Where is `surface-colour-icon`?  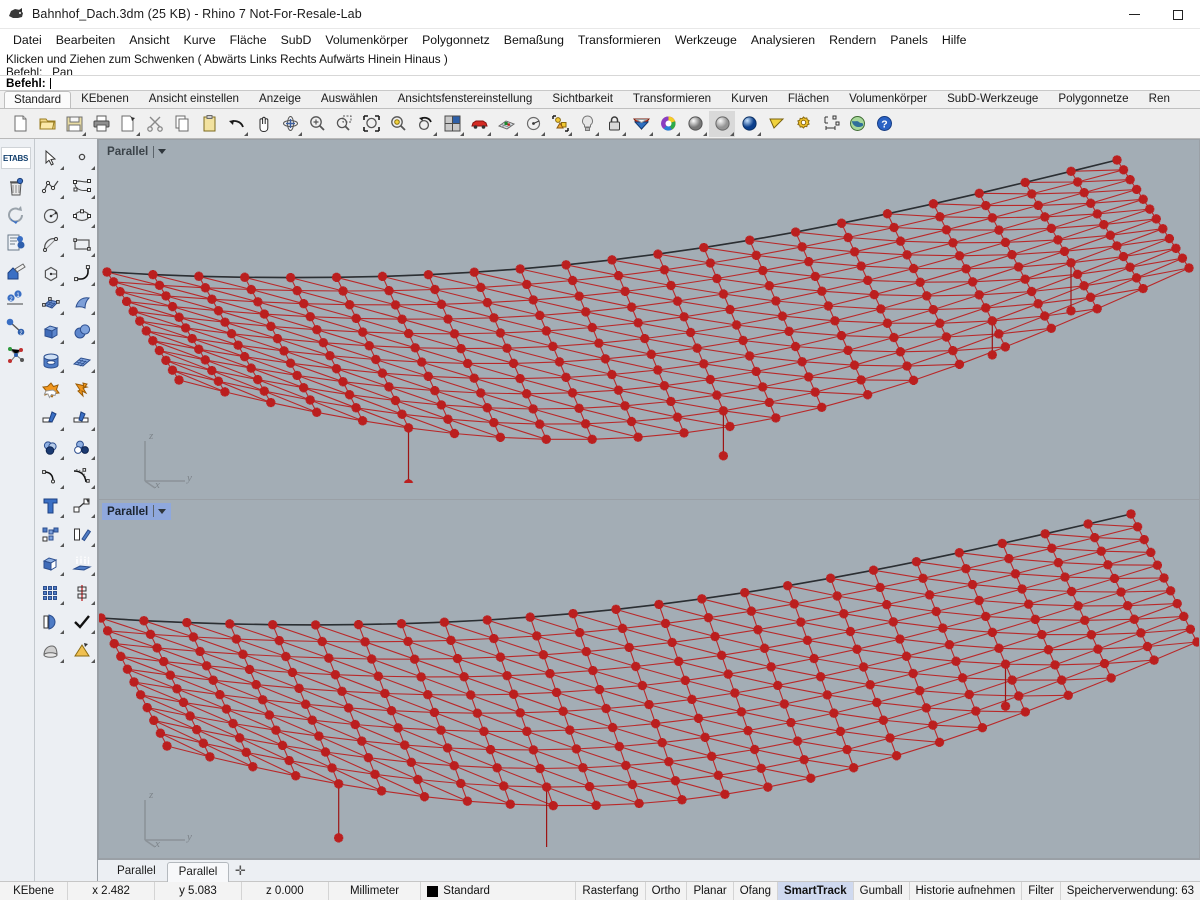 surface-colour-icon is located at coordinates (641, 124).